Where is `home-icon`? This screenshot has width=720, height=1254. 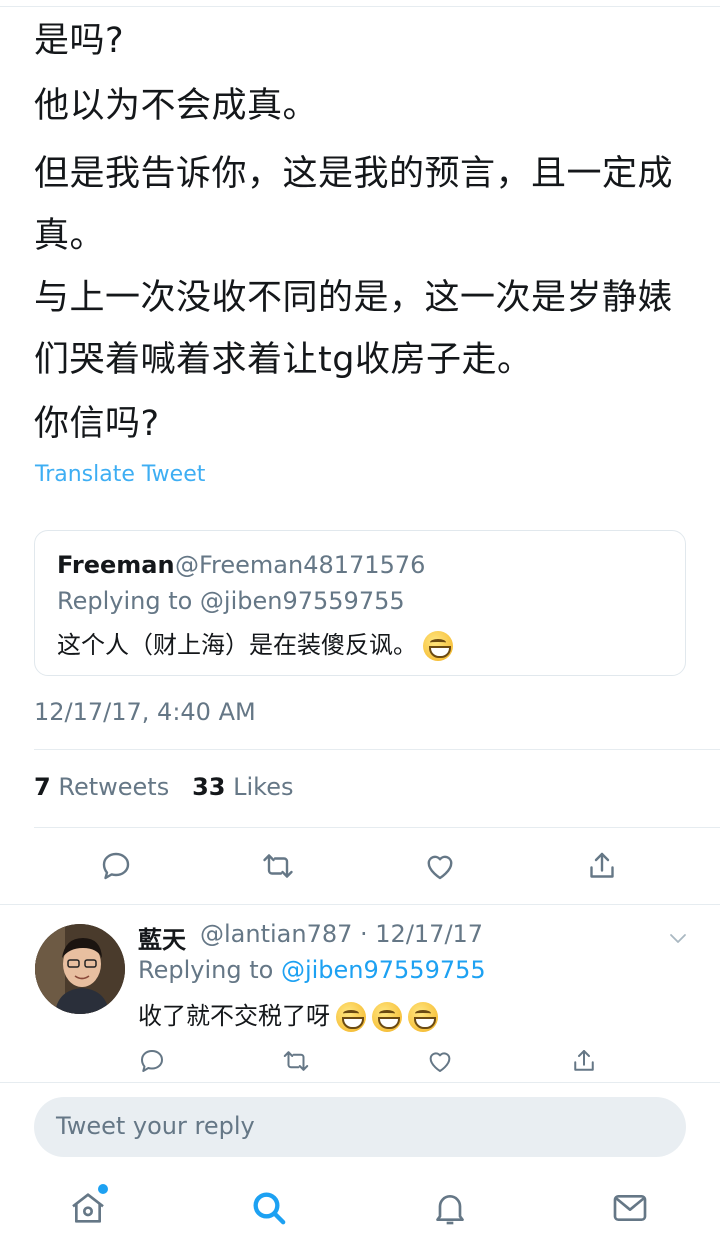
home-icon is located at coordinates (88, 1208).